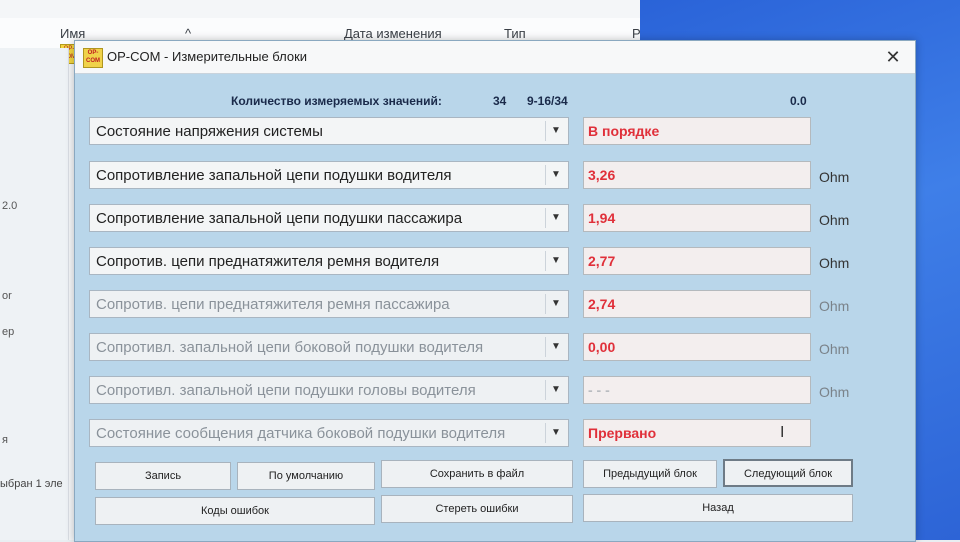 The height and width of the screenshot is (542, 960). What do you see at coordinates (697, 433) in the screenshot?
I see `value-field: Прервано I` at bounding box center [697, 433].